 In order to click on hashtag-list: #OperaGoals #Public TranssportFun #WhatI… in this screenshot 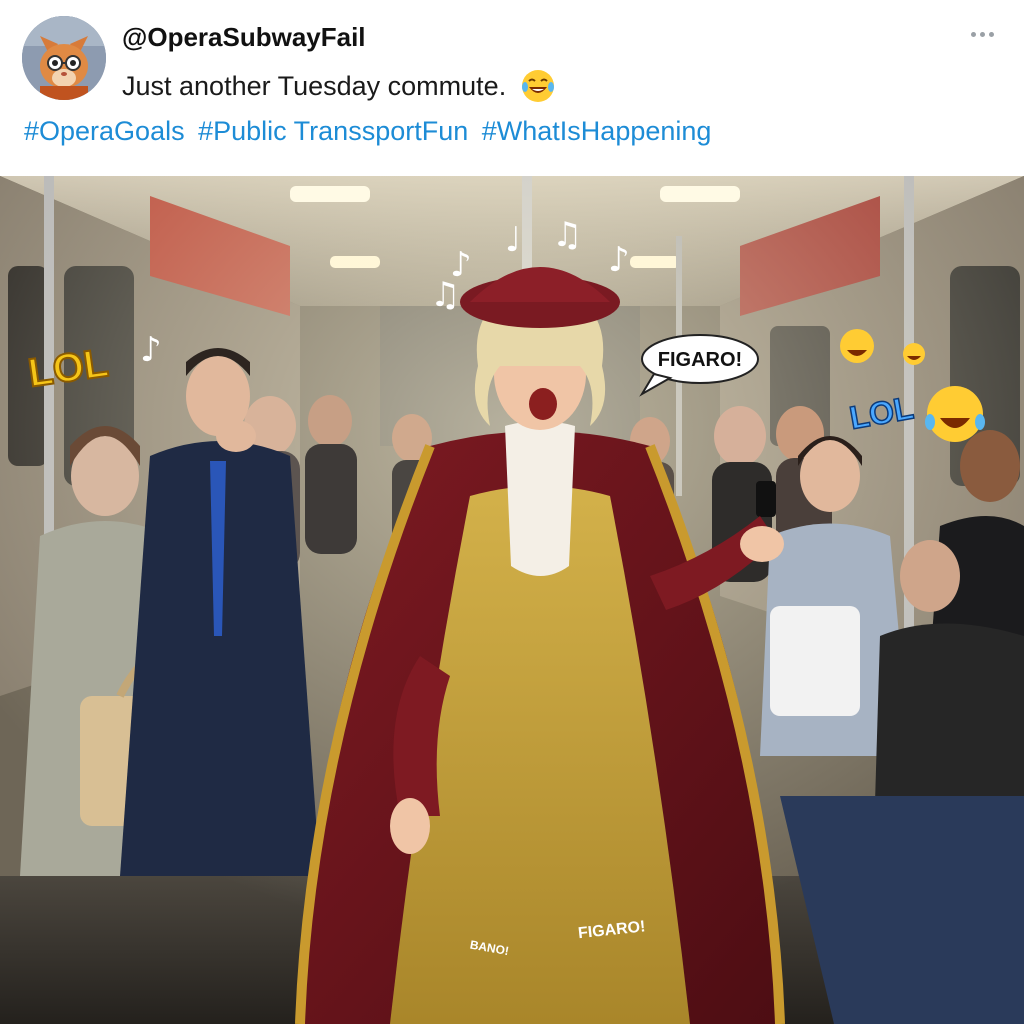, I will do `click(370, 131)`.